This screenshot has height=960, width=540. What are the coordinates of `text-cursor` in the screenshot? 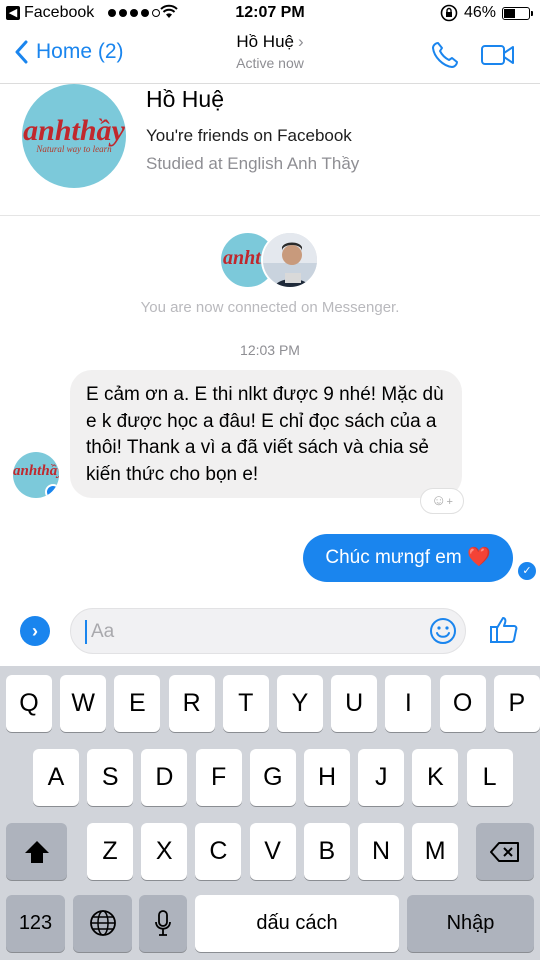 It's located at (86, 632).